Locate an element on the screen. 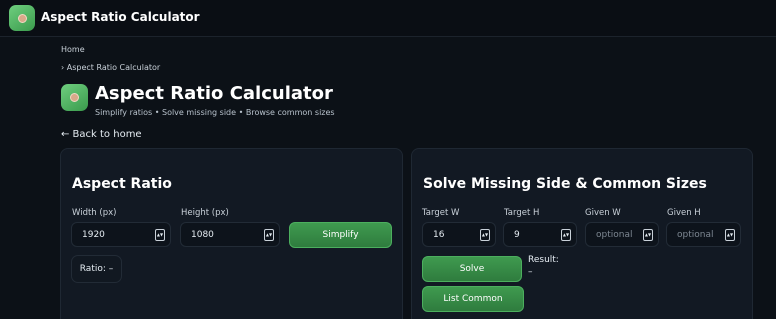 The height and width of the screenshot is (319, 776). target-h-input: 9 ▲▼ is located at coordinates (540, 234).